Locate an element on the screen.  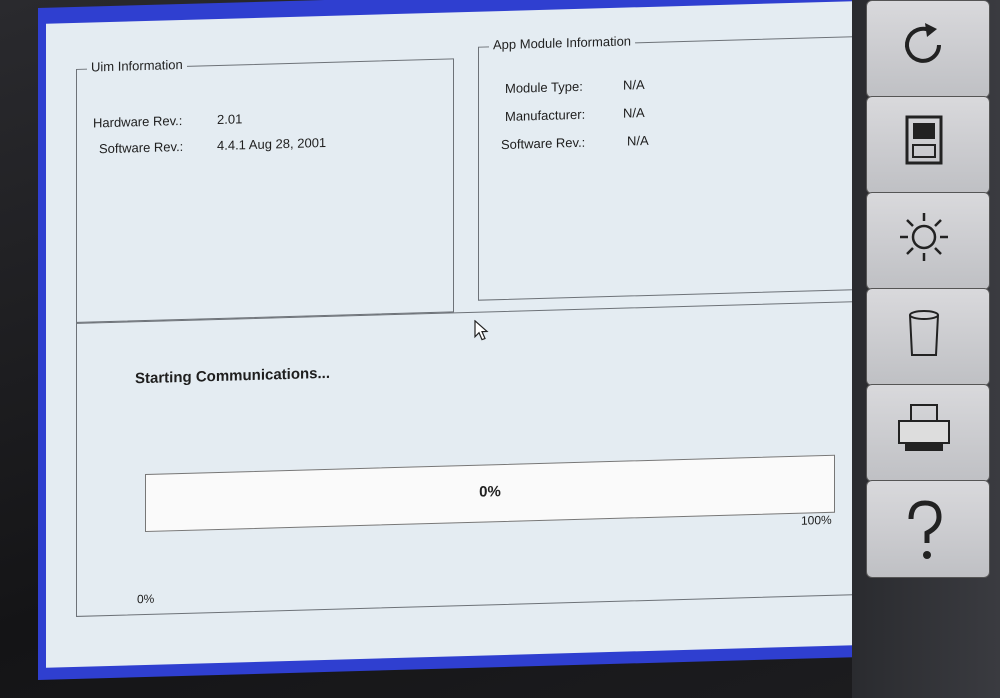
app-software-rev-label: Software Rev.: is located at coordinates (543, 143).